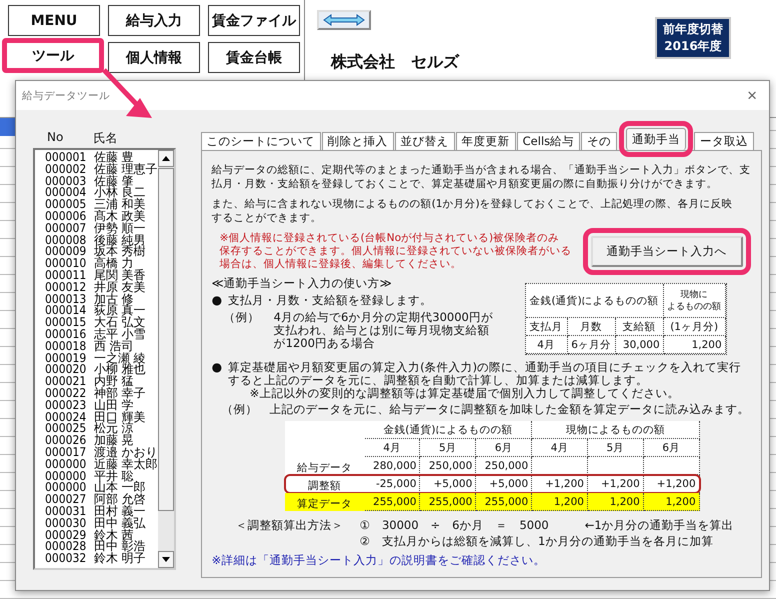  Describe the element at coordinates (114, 264) in the screenshot. I see `employee-name: 高橋 力` at that location.